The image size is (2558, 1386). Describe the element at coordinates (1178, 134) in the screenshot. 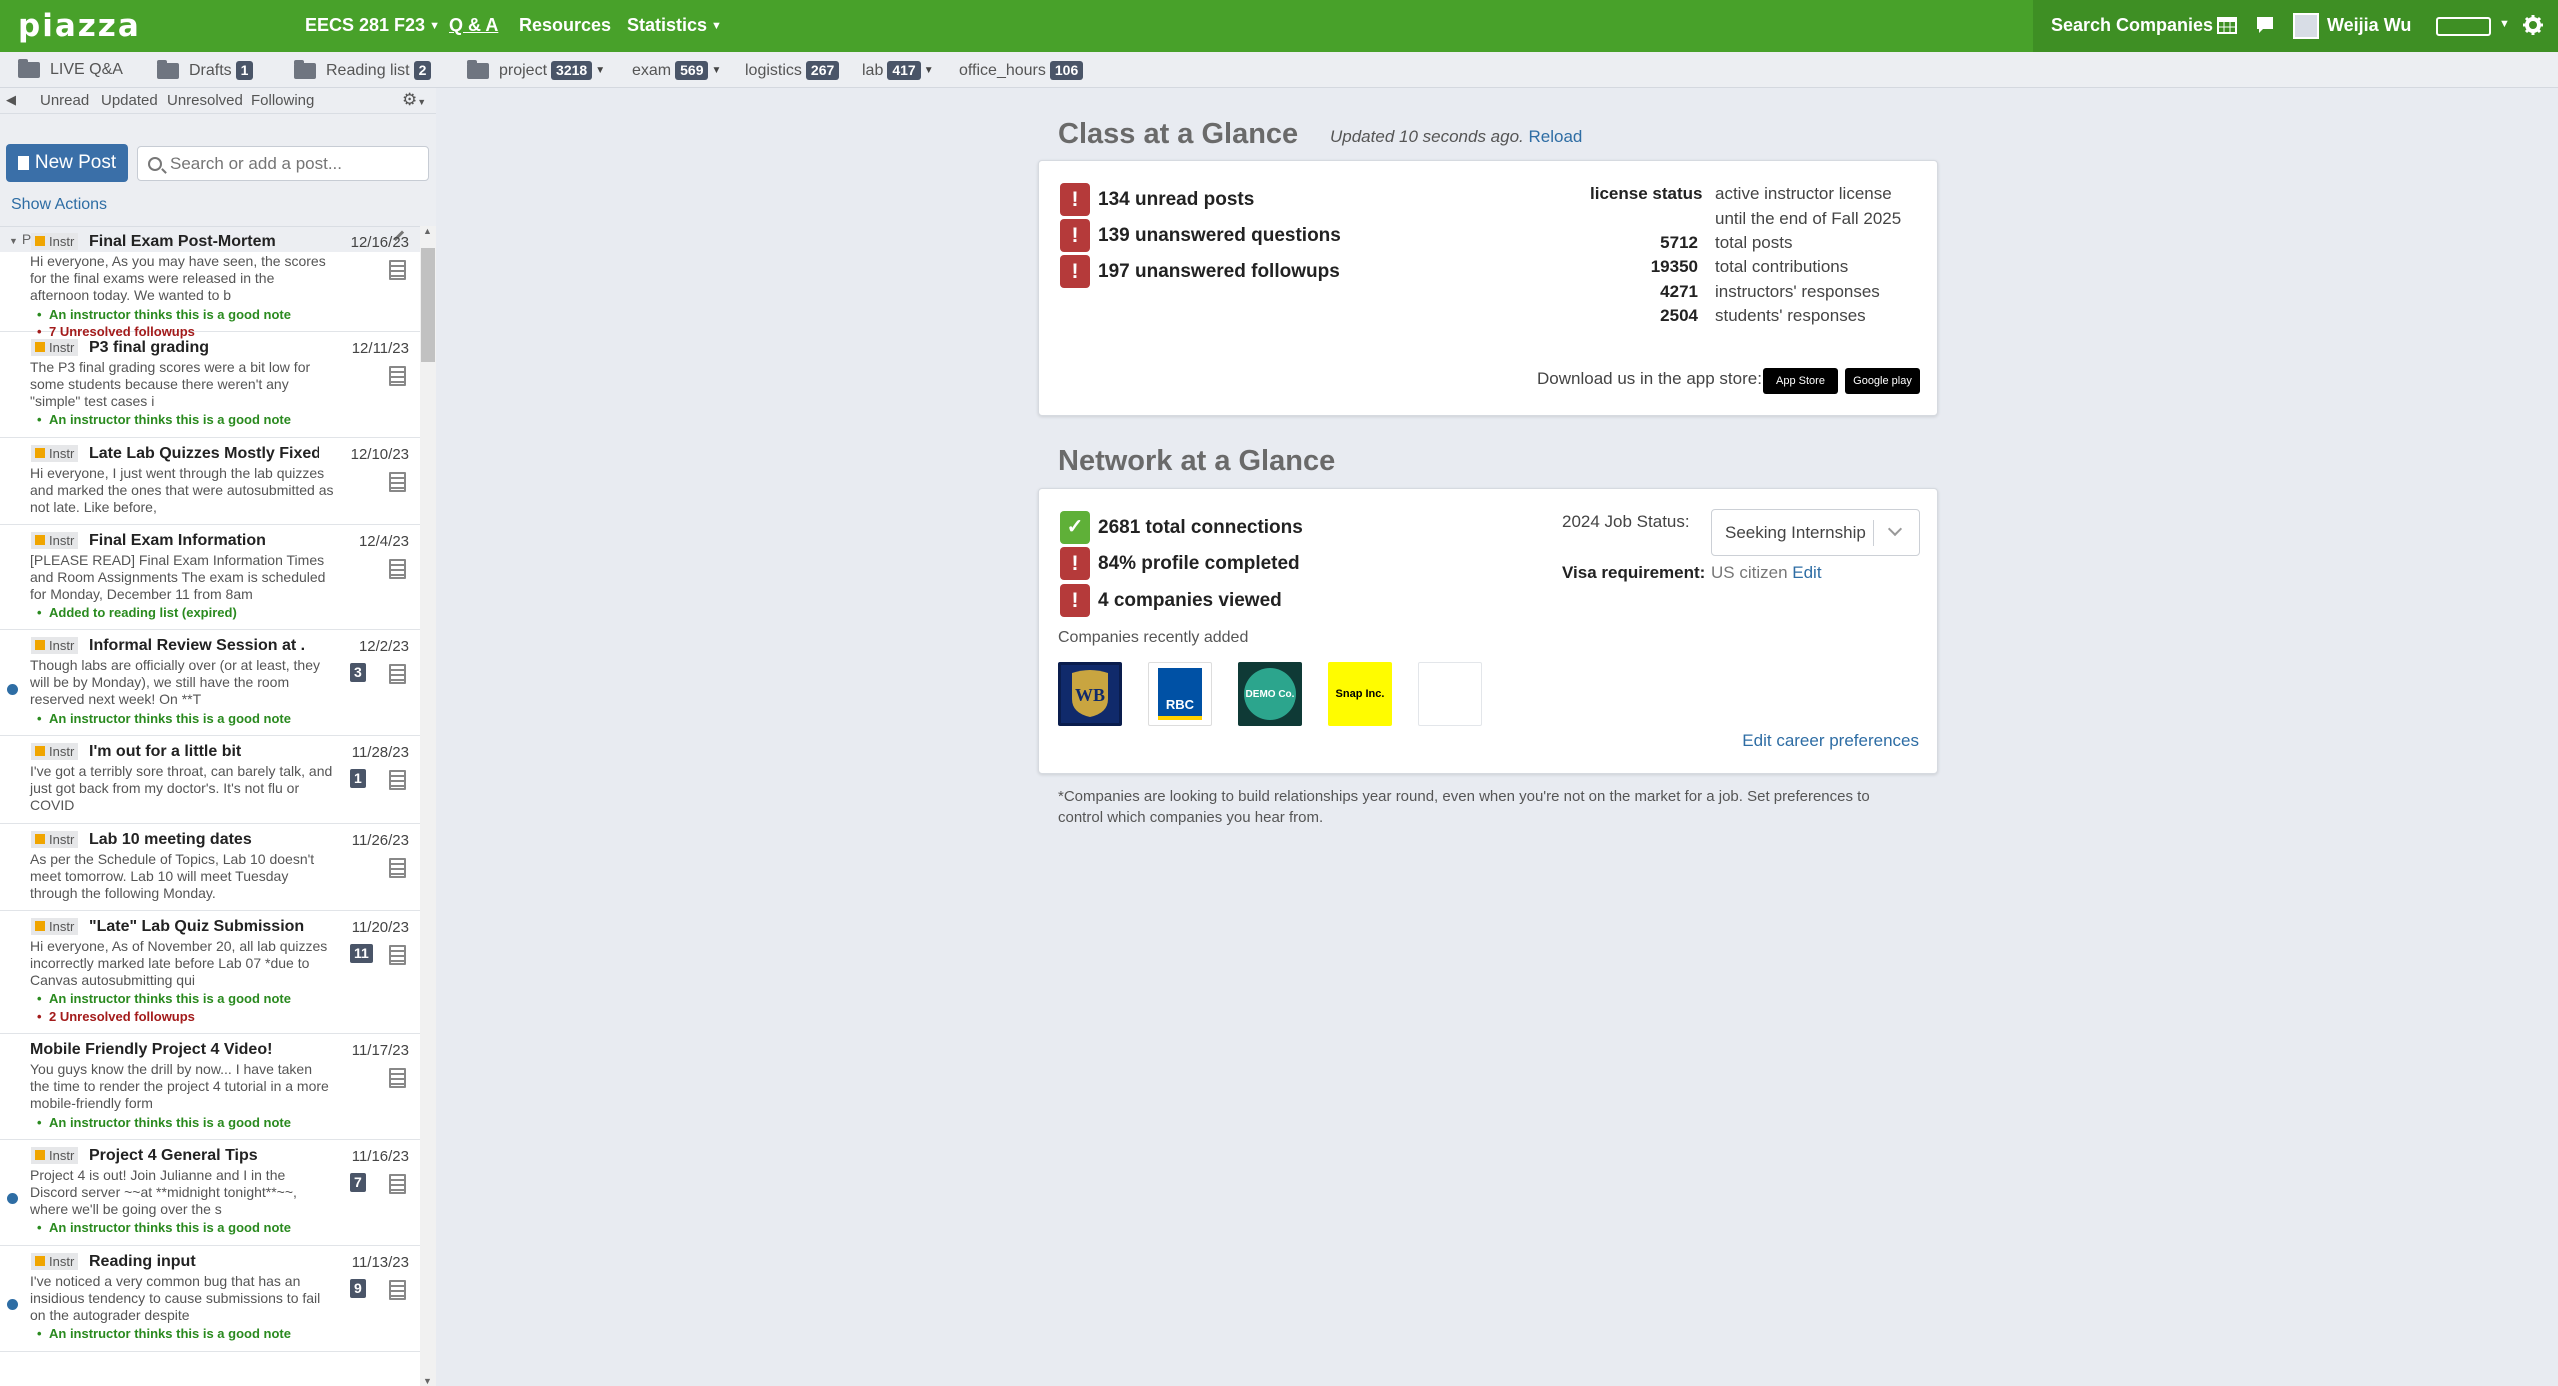

I see `class-glance-heading: Class at a Glance` at that location.